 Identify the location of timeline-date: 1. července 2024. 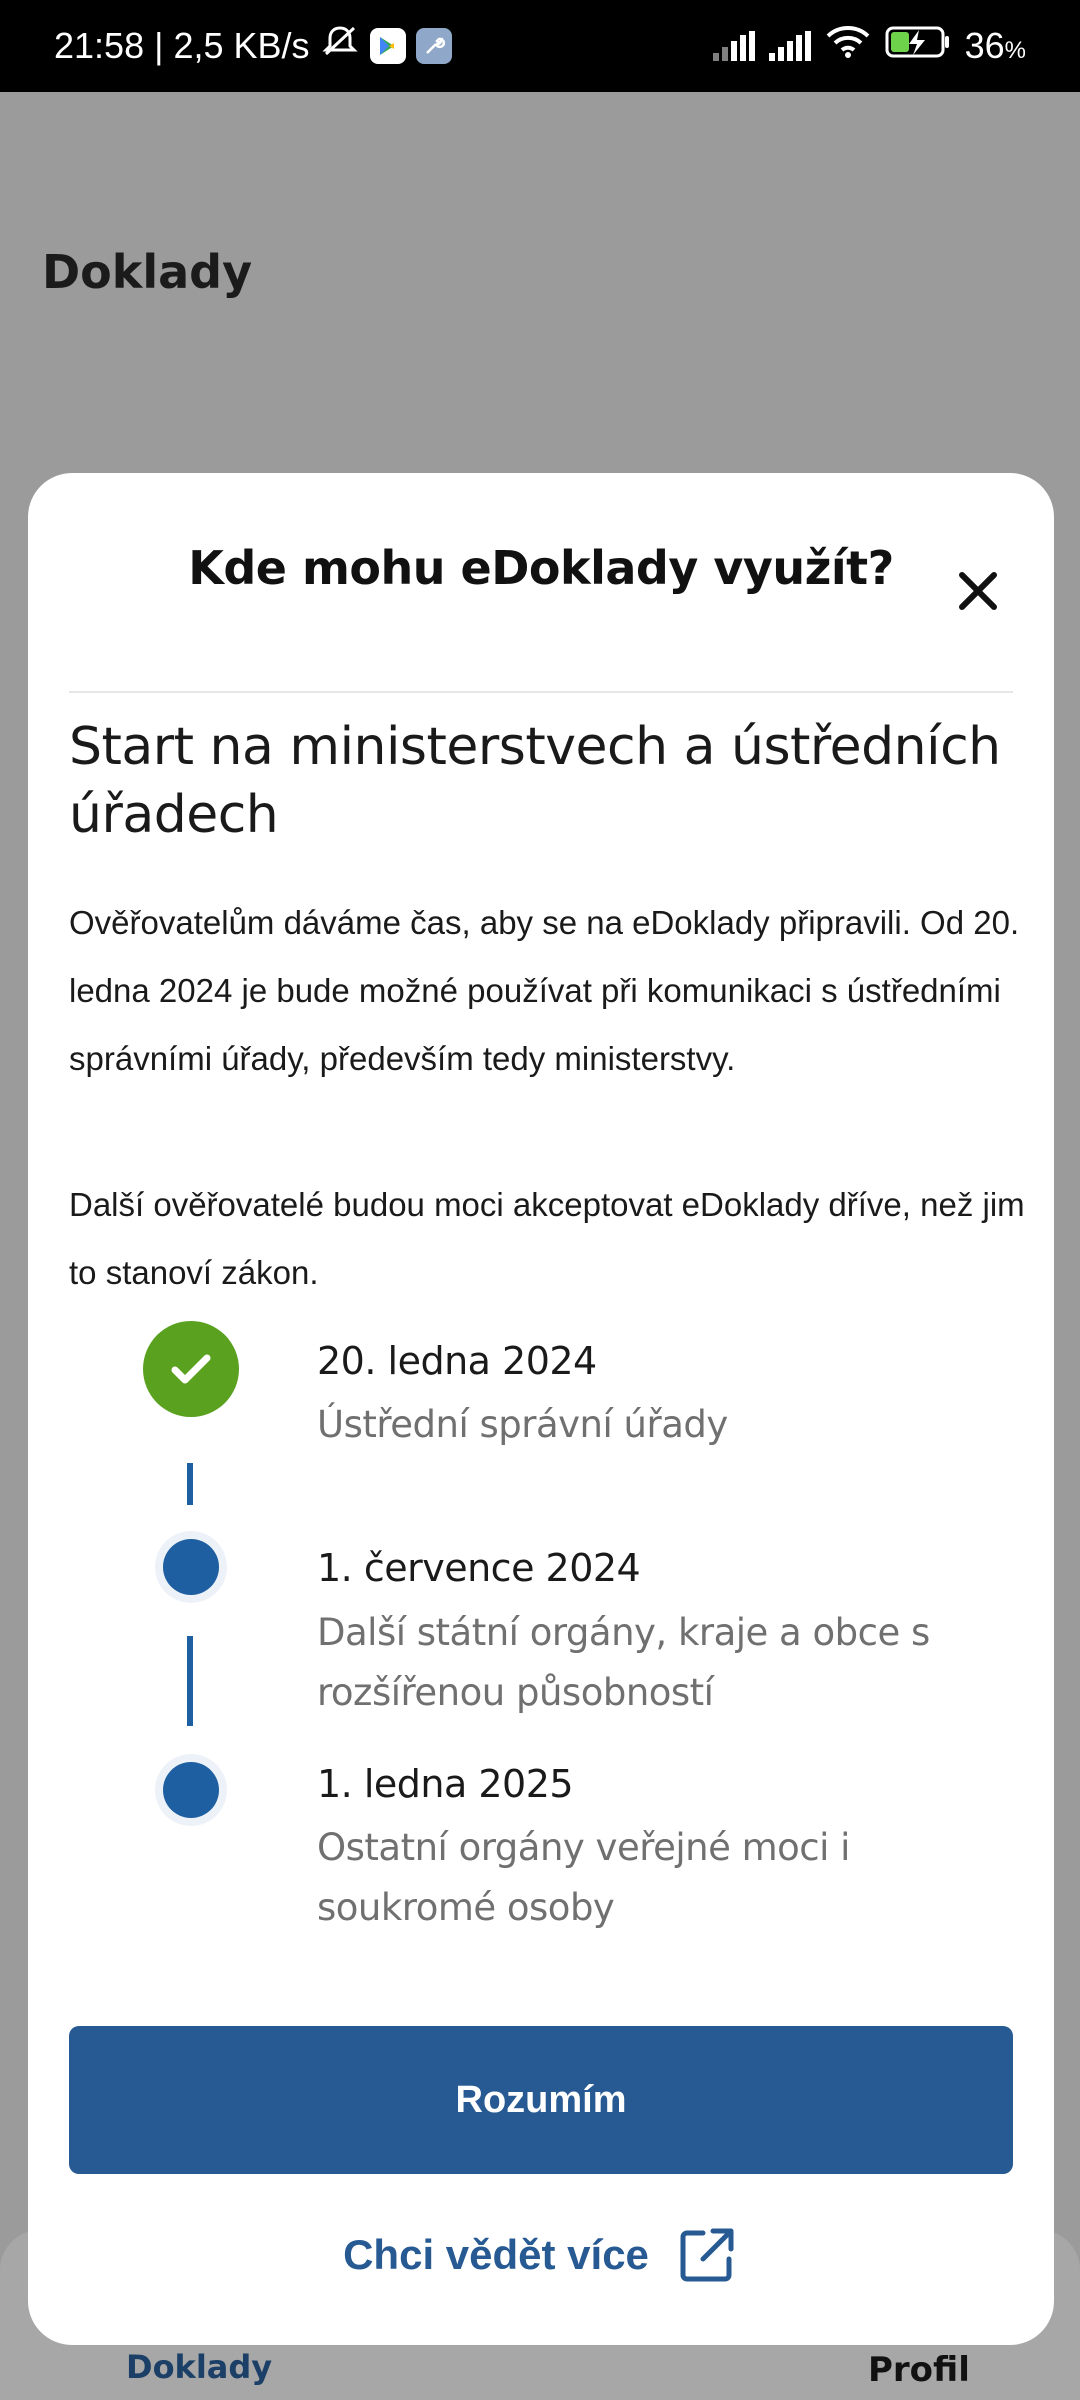
(479, 1568).